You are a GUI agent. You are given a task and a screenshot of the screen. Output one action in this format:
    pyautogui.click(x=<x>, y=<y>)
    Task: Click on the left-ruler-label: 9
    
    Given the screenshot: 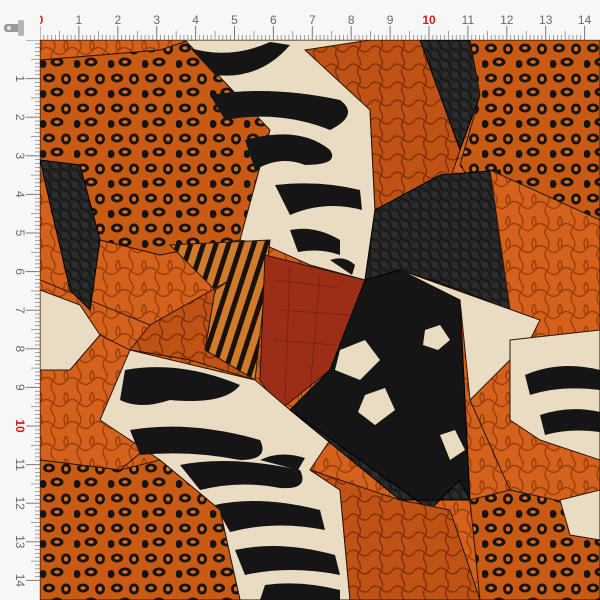 What is the action you would take?
    pyautogui.click(x=20, y=387)
    